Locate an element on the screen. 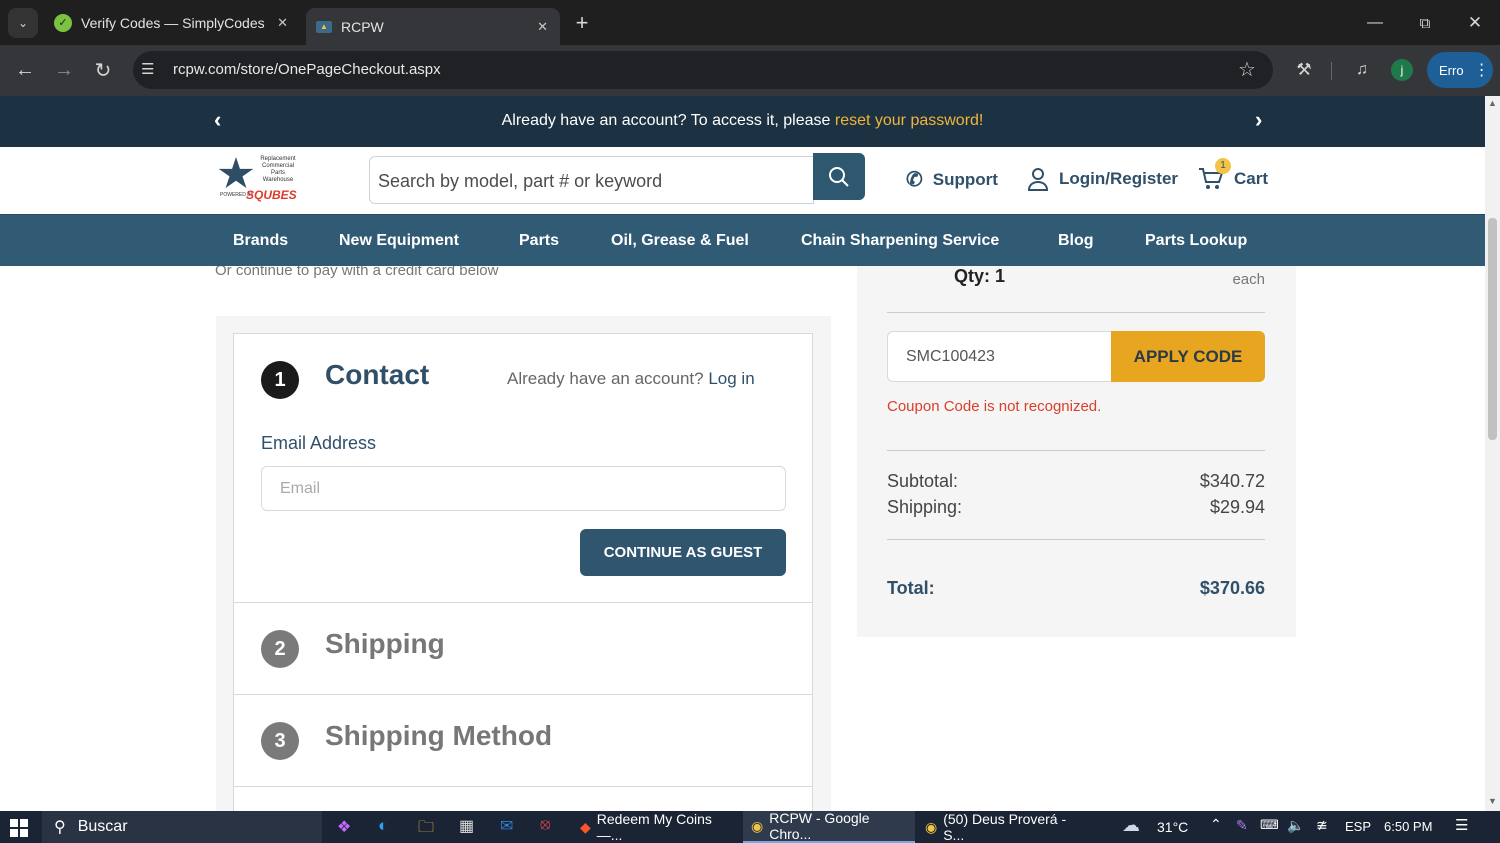  address-bar: ☰ rcpw.com/store/OnePageCheckout.aspx ☆ is located at coordinates (703, 70).